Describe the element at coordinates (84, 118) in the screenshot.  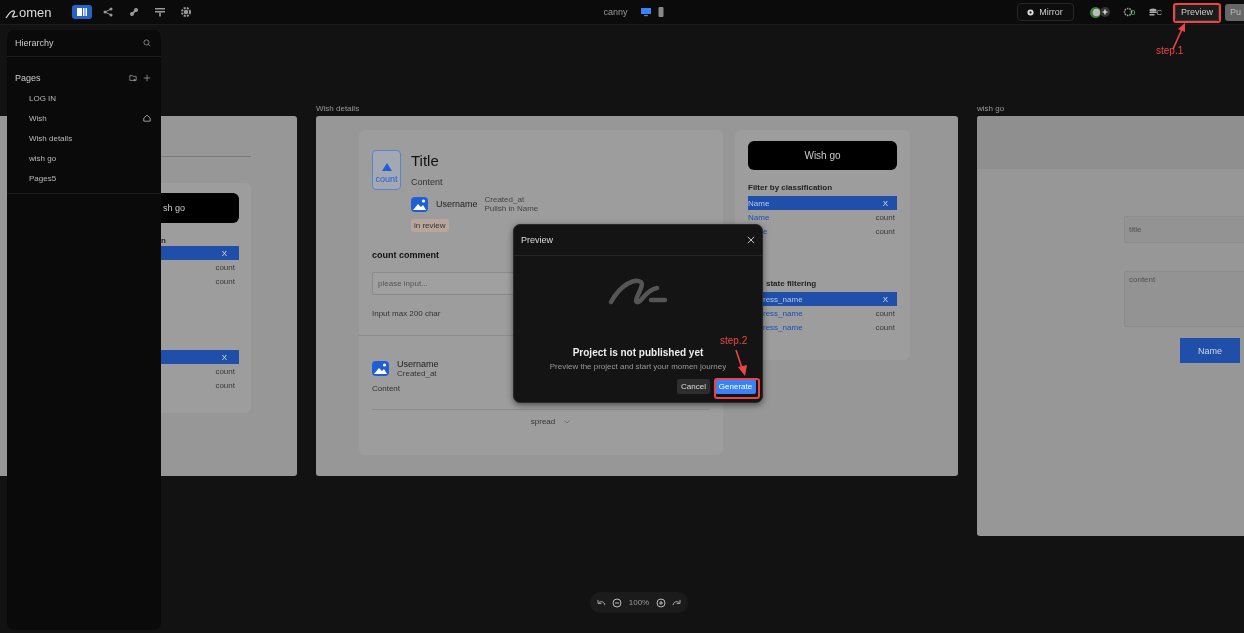
I see `page-item: Wish` at that location.